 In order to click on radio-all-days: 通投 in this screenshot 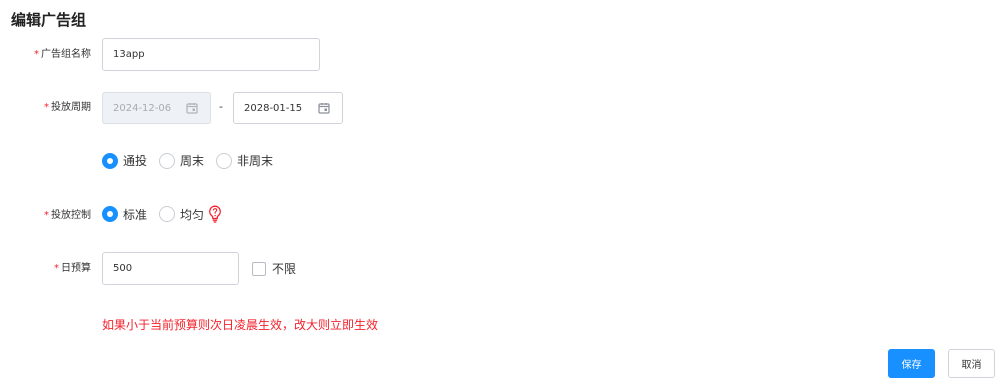, I will do `click(124, 160)`.